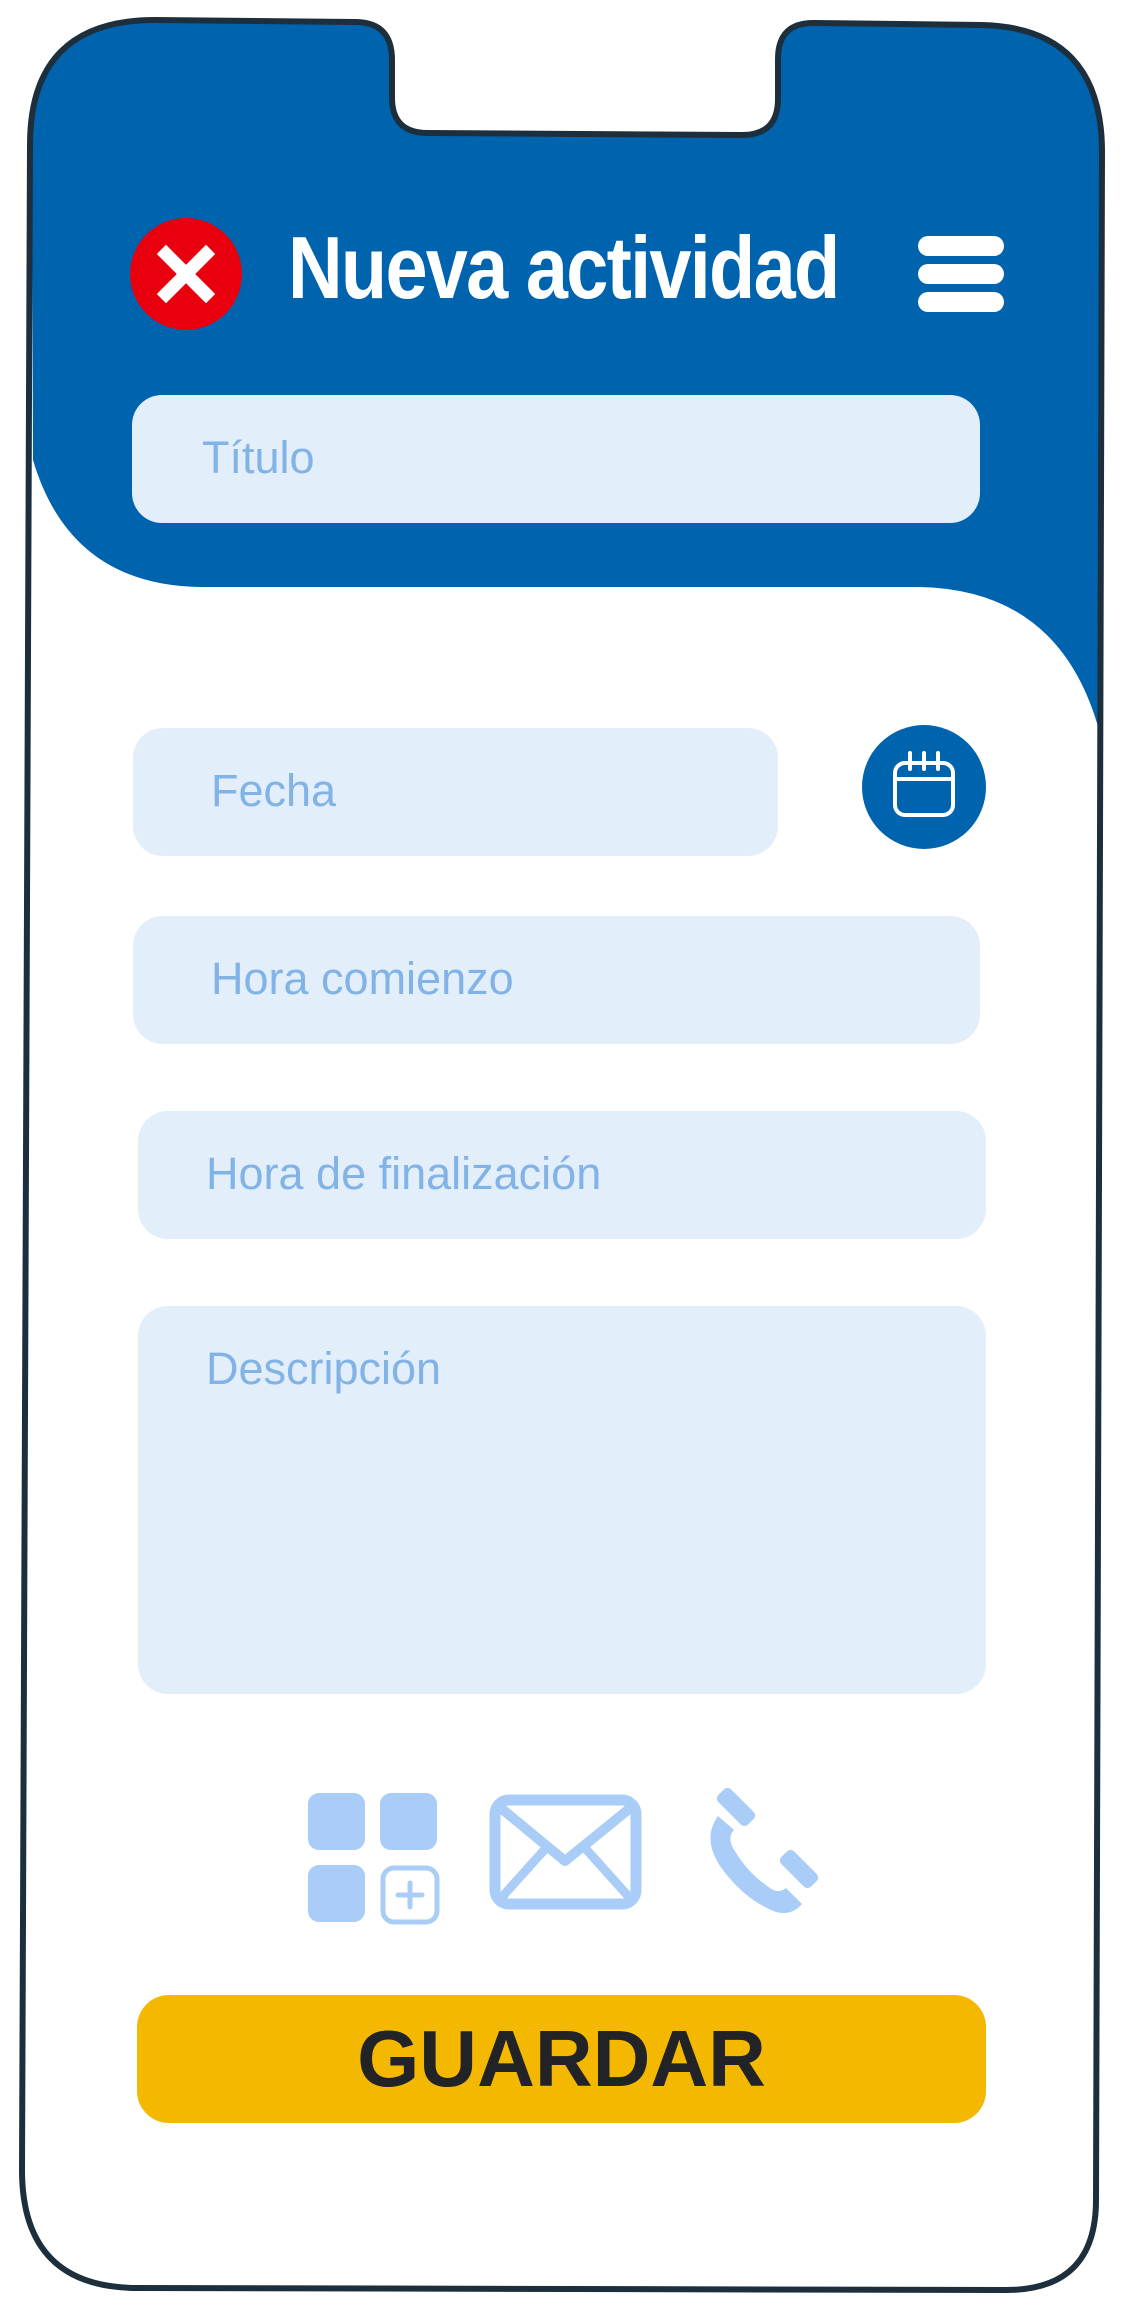  Describe the element at coordinates (324, 1368) in the screenshot. I see `description-placeholder: Descripción` at that location.